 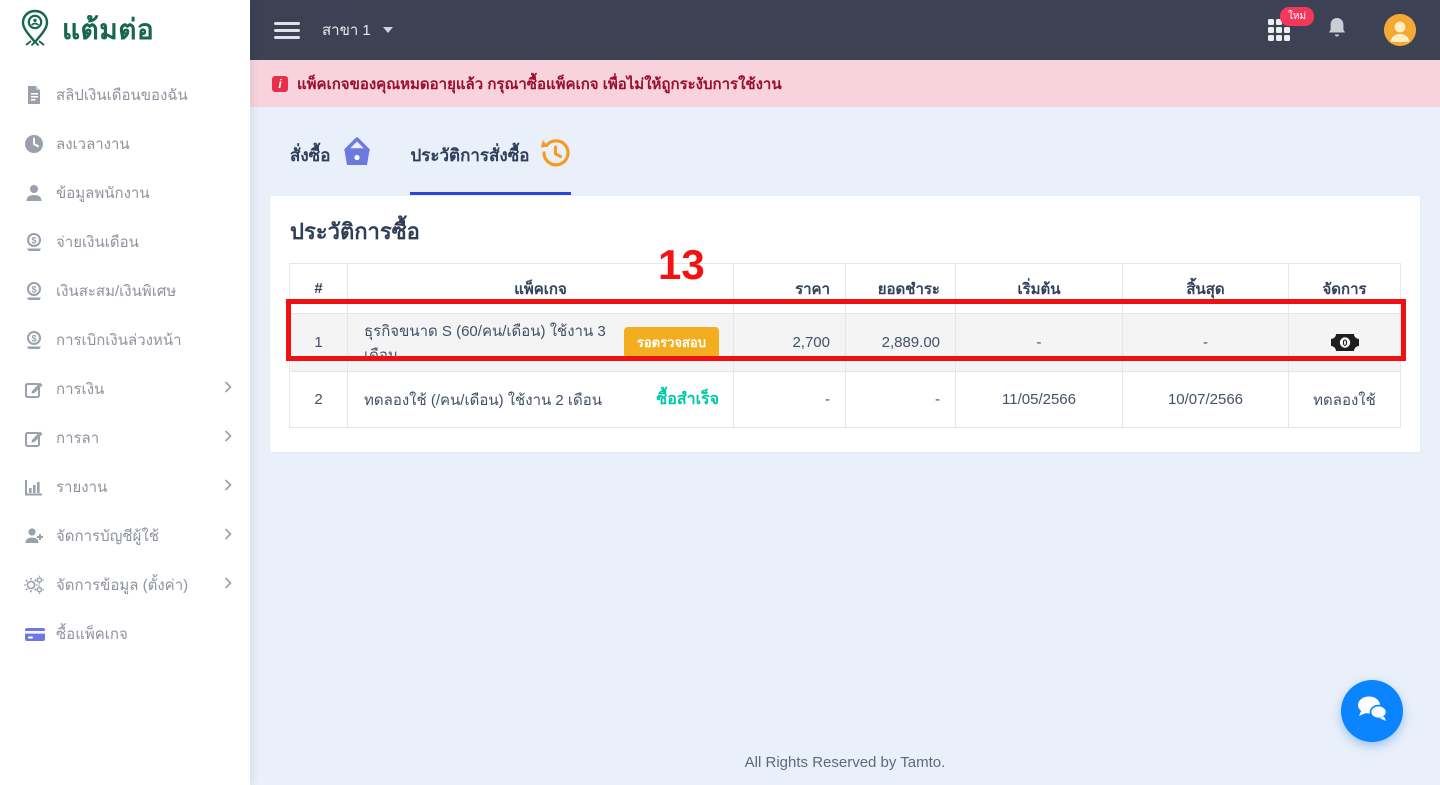 I want to click on sidebar-item-label: การเบิกเงินล่วงหน้า, so click(x=119, y=340).